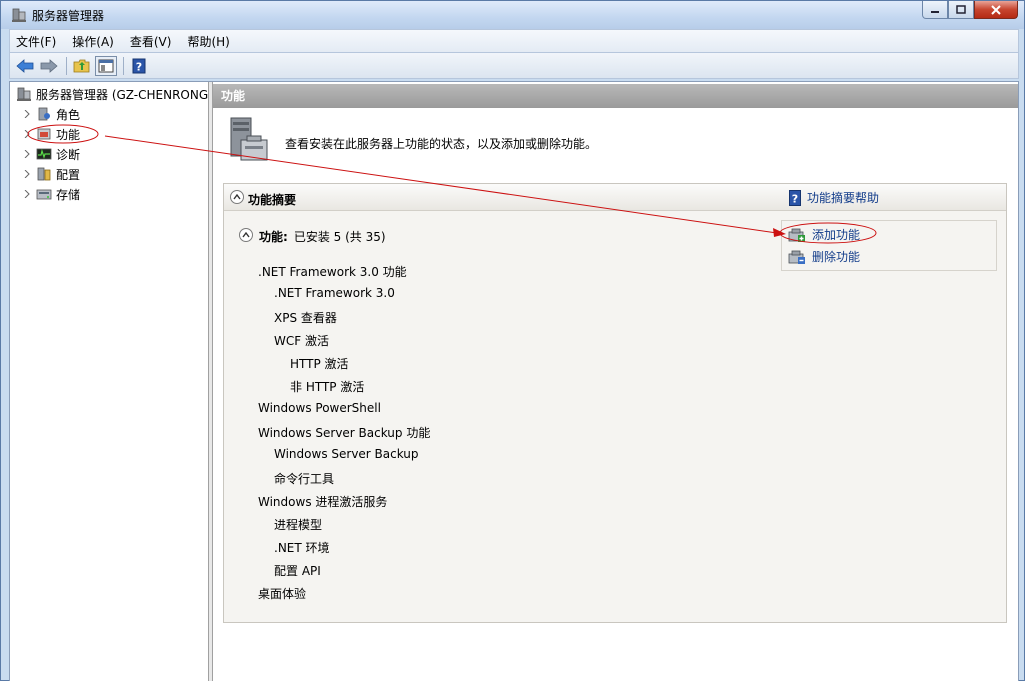  I want to click on tree-item-storage: 存储, so click(51, 194).